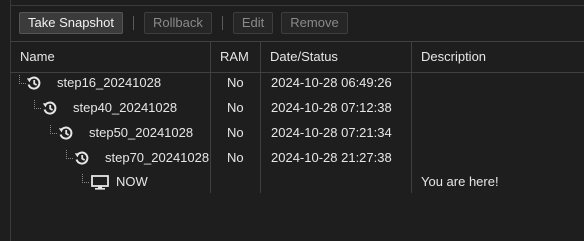 This screenshot has width=584, height=241. What do you see at coordinates (110, 57) in the screenshot?
I see `column-header-name: Name` at bounding box center [110, 57].